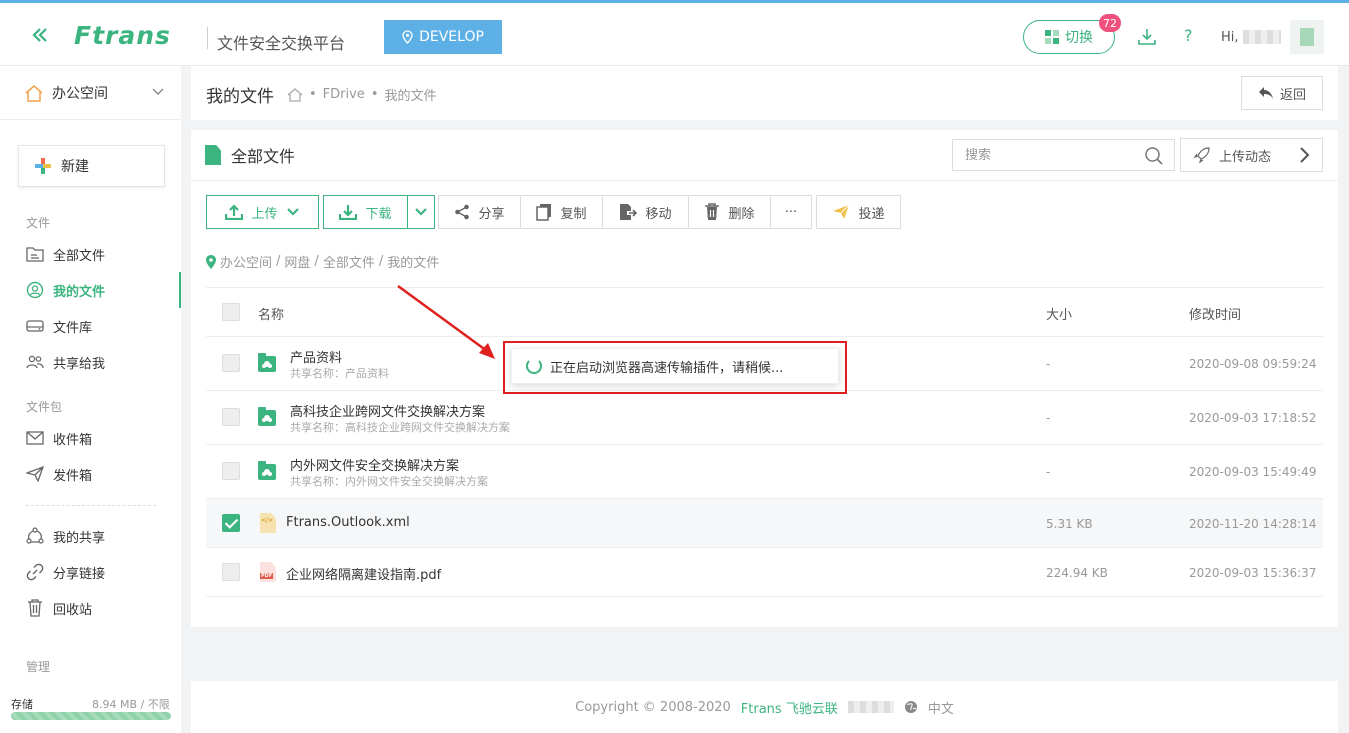 The image size is (1349, 733). Describe the element at coordinates (534, 366) in the screenshot. I see `loading-spinner-icon` at that location.